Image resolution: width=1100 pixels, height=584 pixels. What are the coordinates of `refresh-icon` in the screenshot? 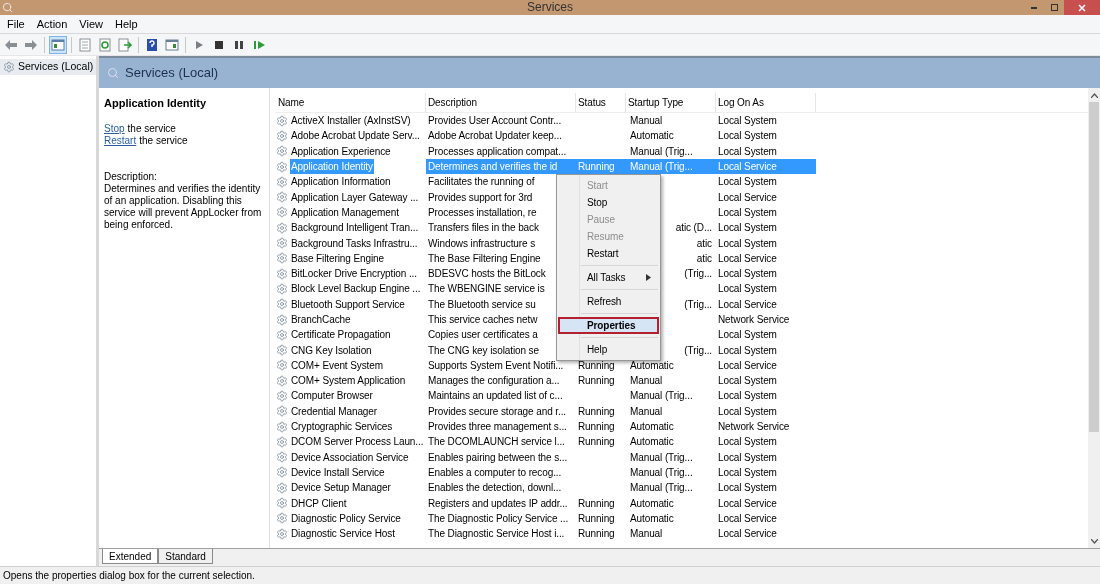 It's located at (105, 44).